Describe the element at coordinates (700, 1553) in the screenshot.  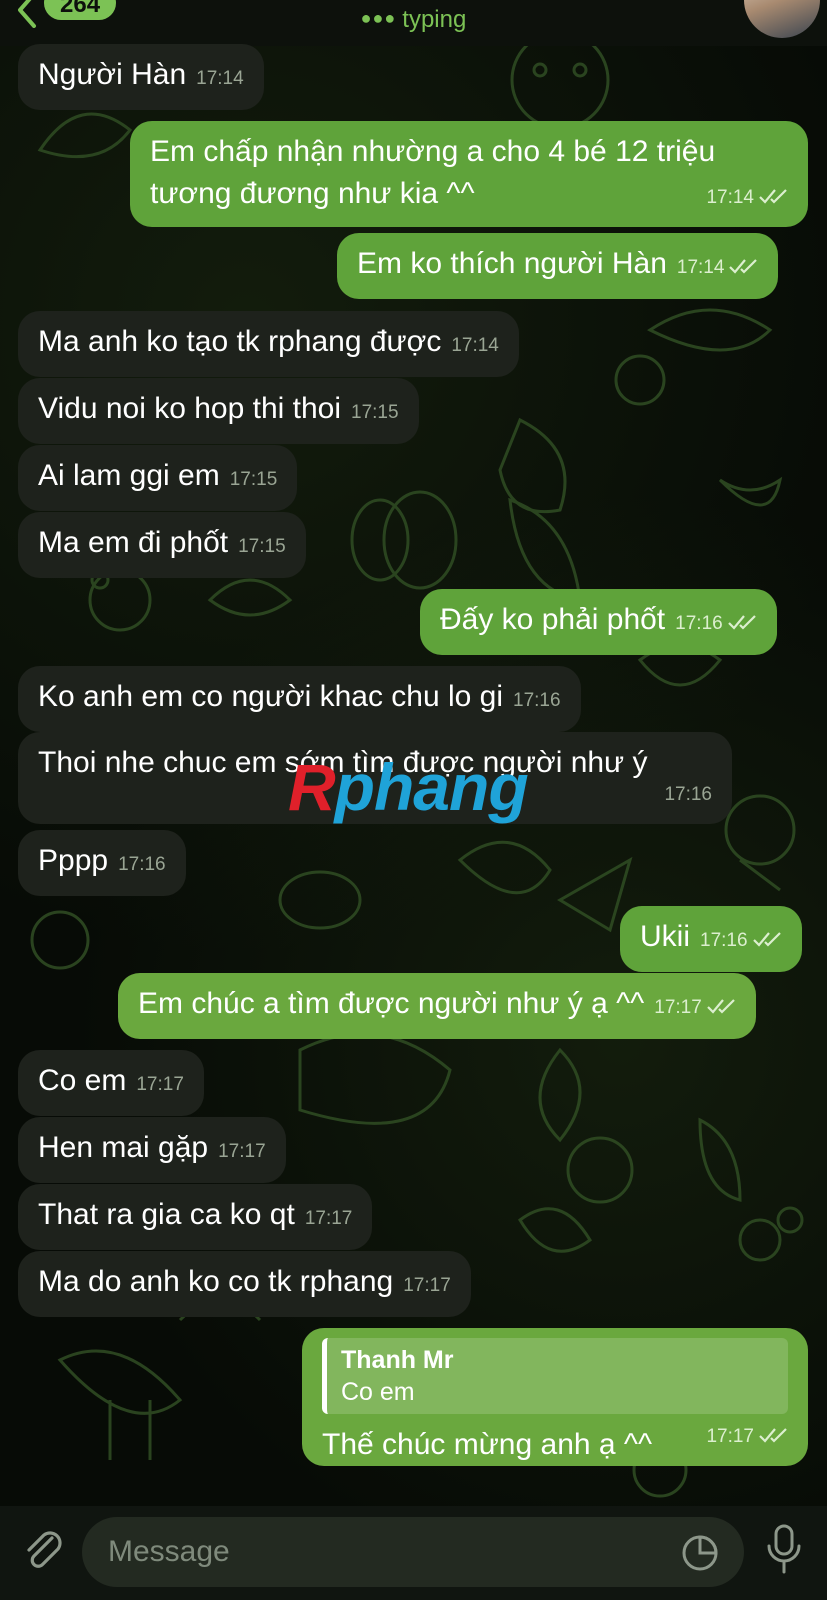
I see `sticker-icon` at that location.